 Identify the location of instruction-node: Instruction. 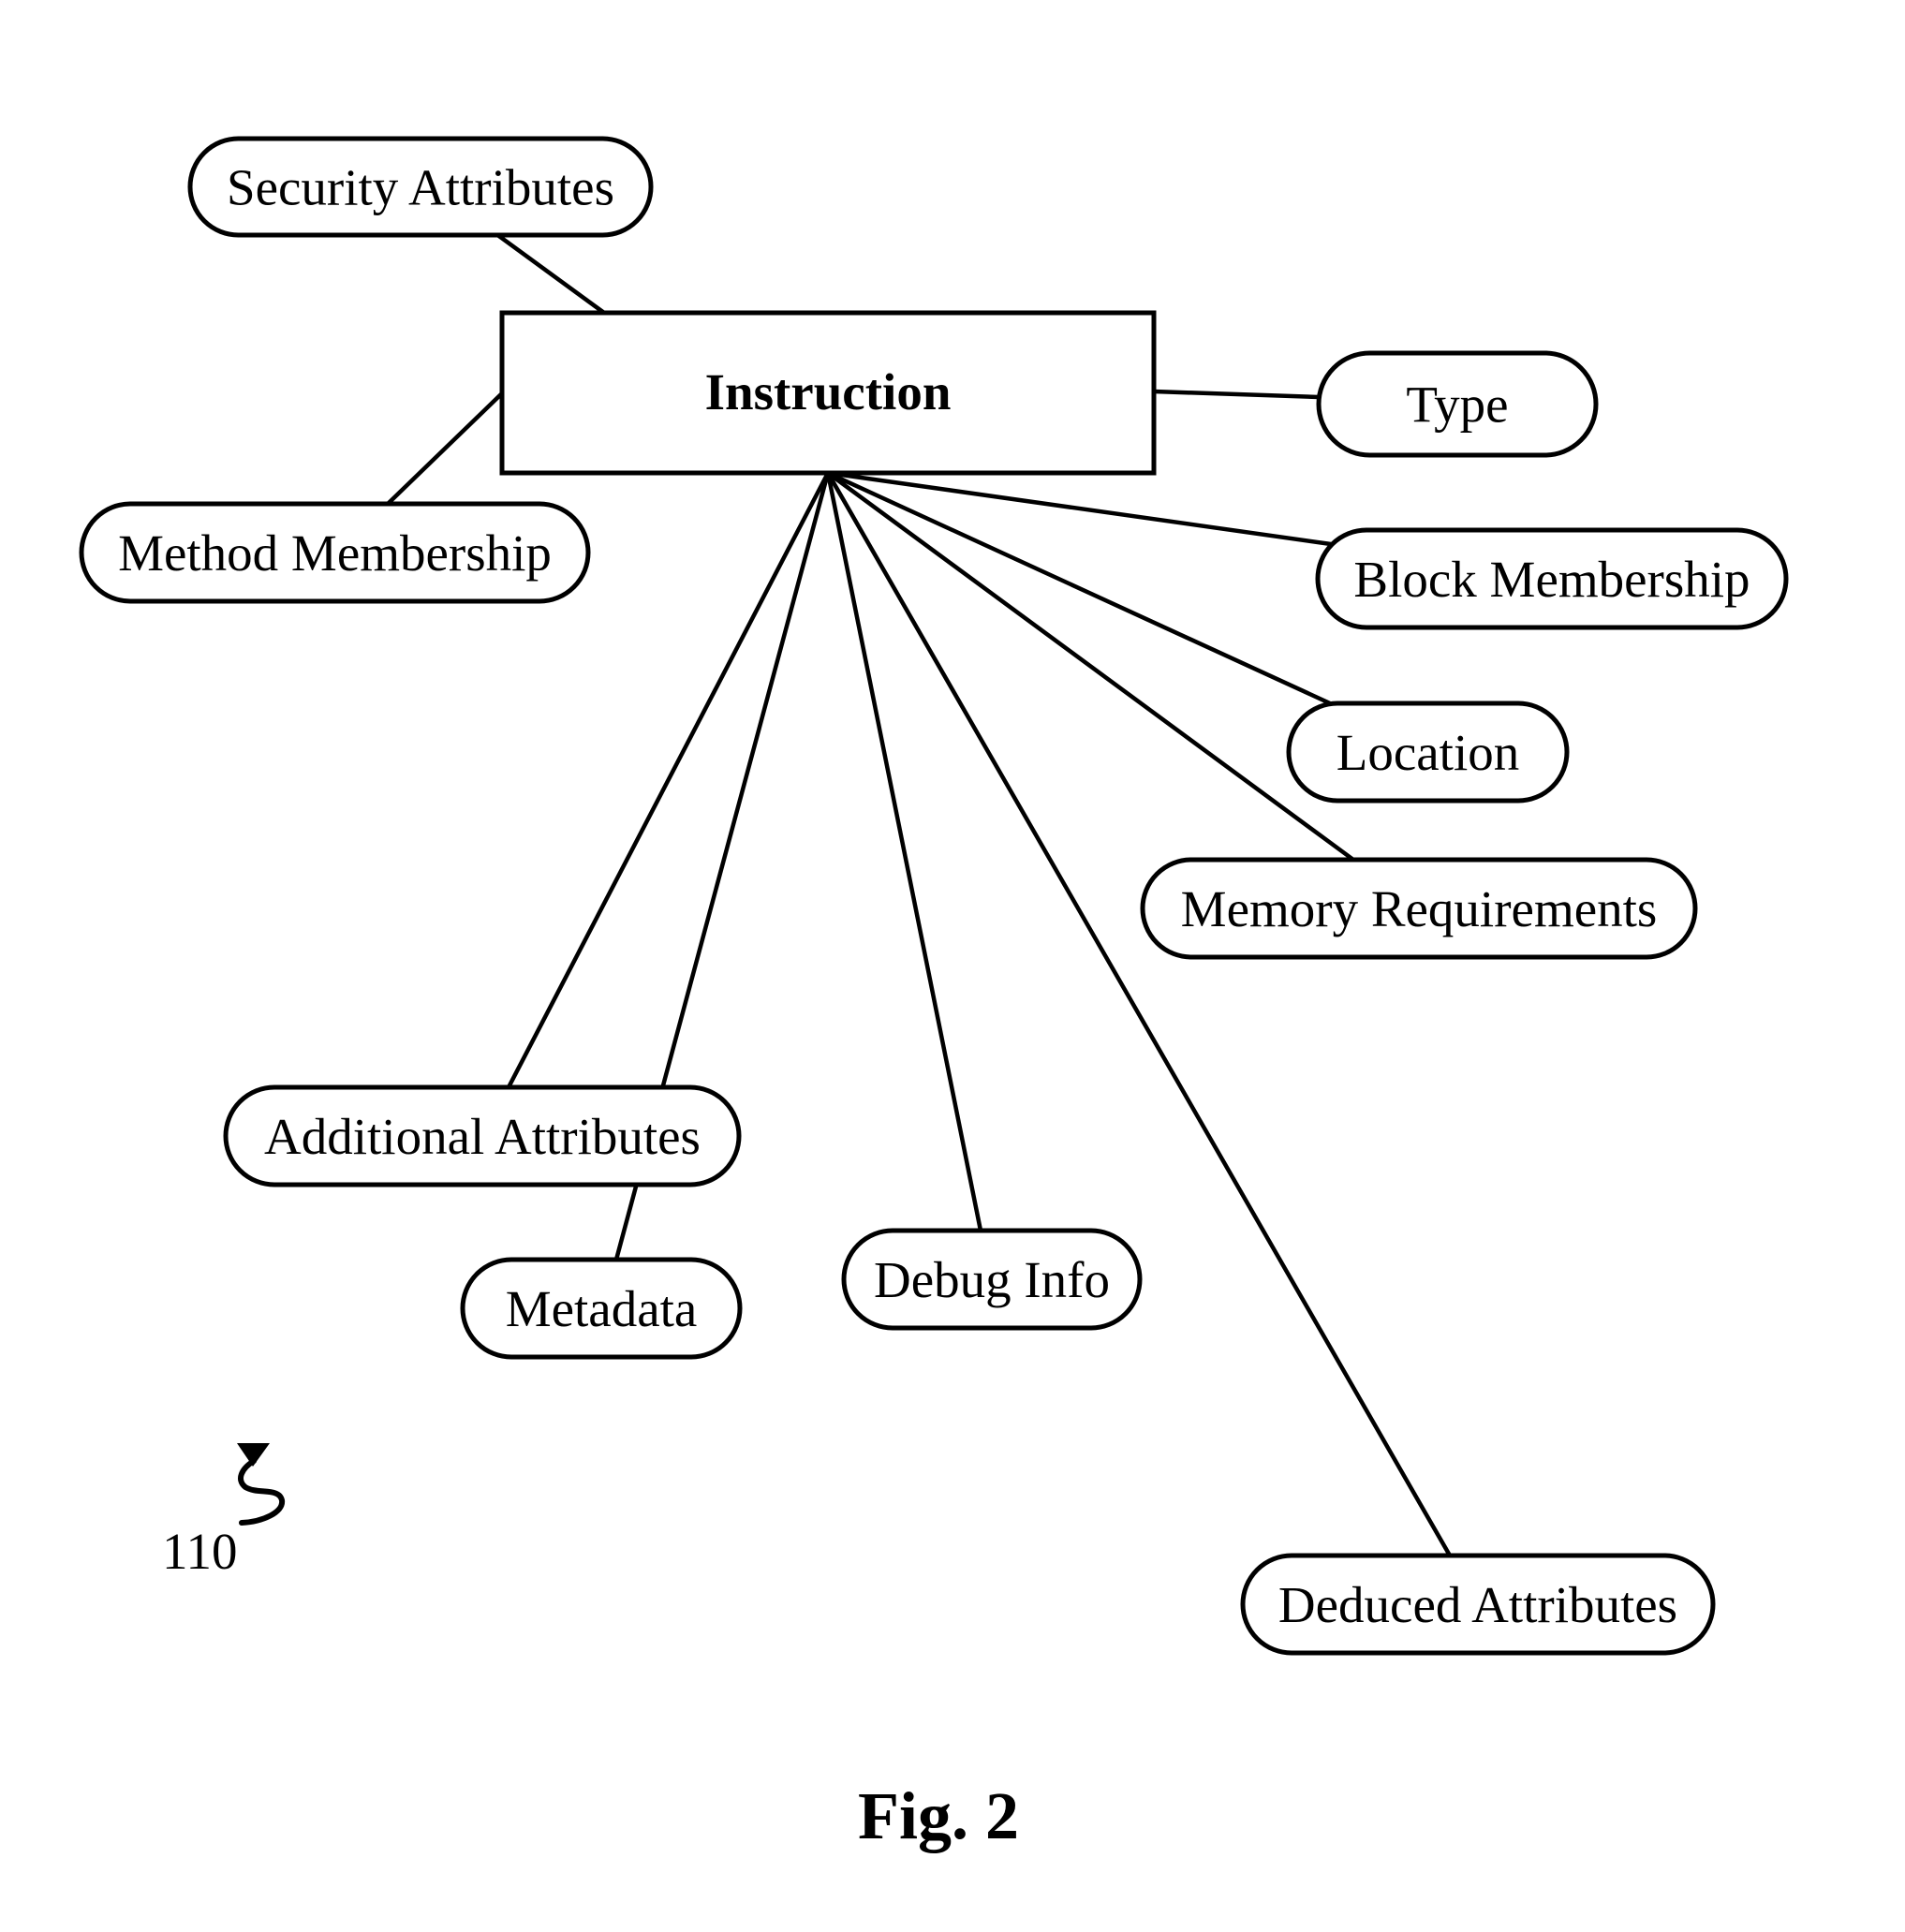
(828, 393).